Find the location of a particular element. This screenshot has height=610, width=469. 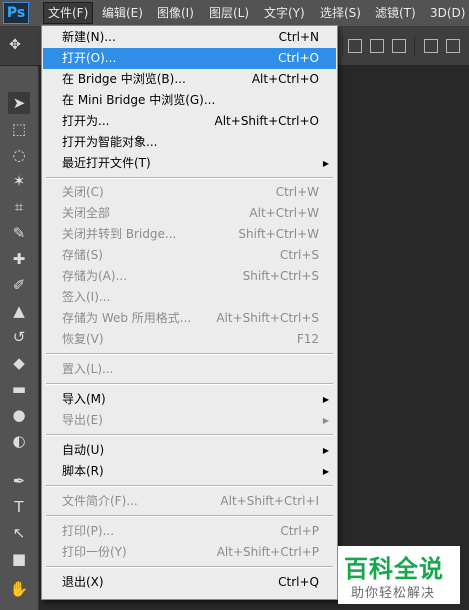

shortcut-label: Ctrl+W is located at coordinates (297, 192).